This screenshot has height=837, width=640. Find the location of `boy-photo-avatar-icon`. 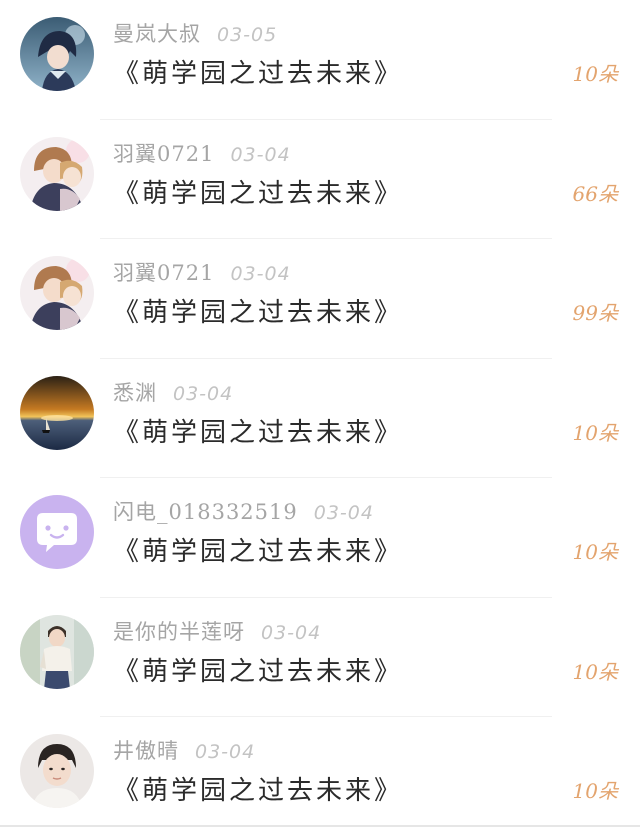

boy-photo-avatar-icon is located at coordinates (57, 651).